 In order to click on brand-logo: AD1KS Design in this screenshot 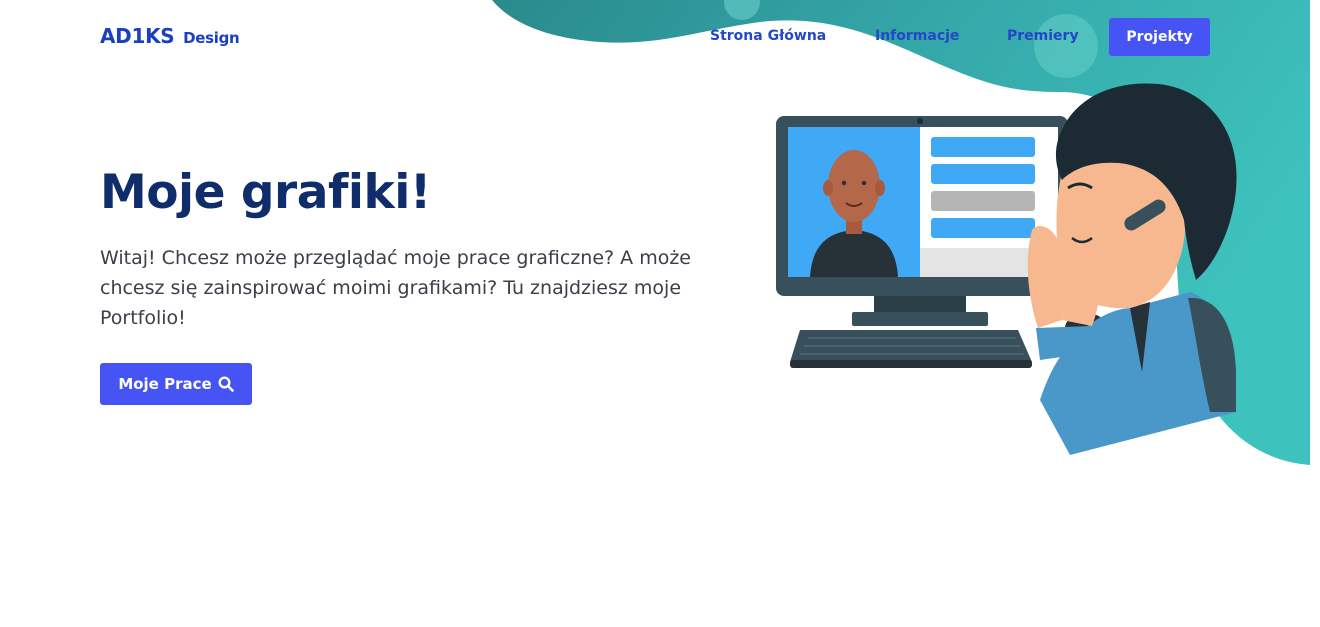, I will do `click(170, 36)`.